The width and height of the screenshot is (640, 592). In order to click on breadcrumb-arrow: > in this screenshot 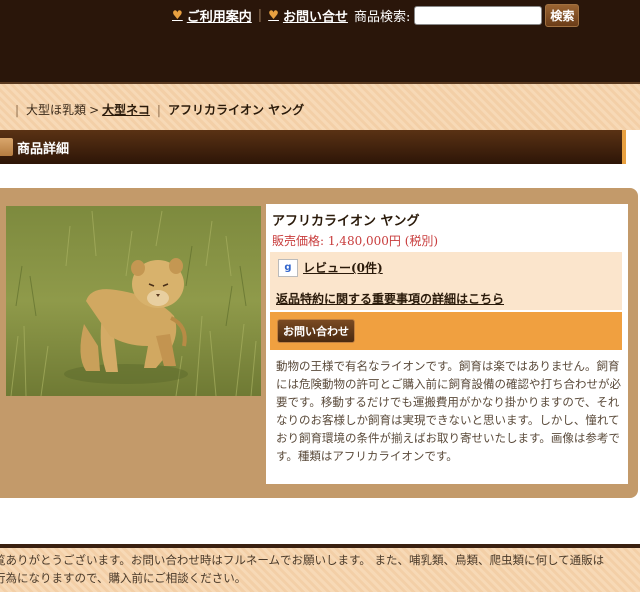, I will do `click(94, 109)`.